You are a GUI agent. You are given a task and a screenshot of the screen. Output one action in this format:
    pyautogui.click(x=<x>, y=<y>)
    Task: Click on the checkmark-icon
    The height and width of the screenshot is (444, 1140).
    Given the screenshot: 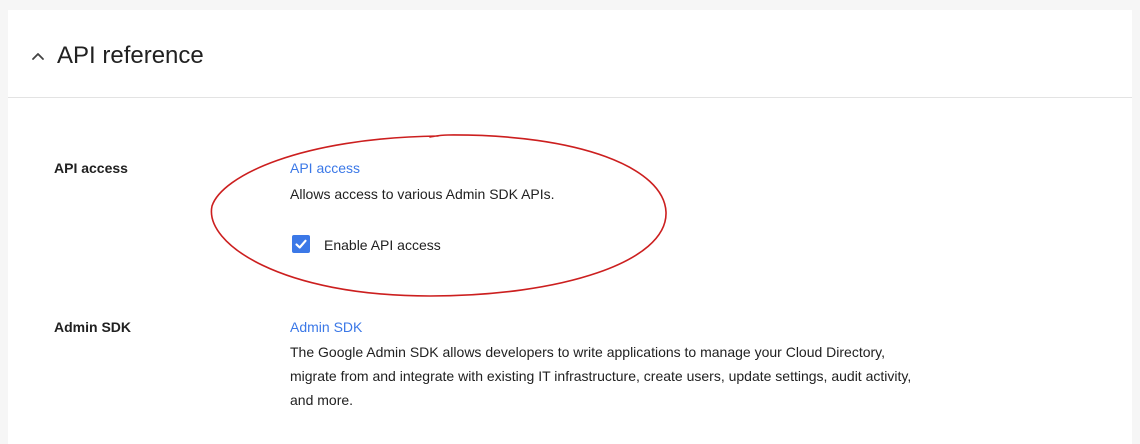 What is the action you would take?
    pyautogui.click(x=301, y=244)
    